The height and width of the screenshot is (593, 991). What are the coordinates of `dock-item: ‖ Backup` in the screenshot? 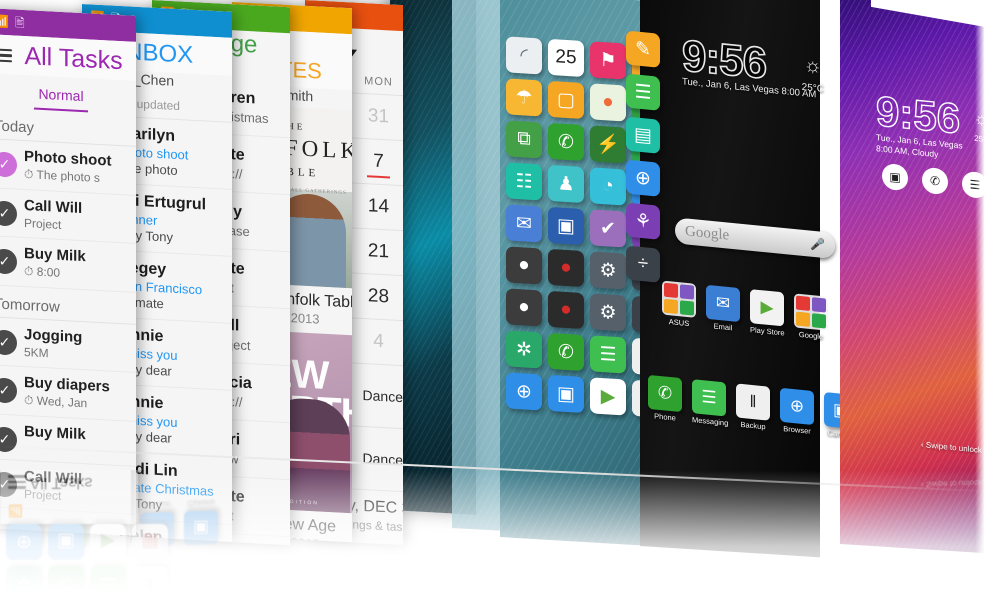 It's located at (753, 407).